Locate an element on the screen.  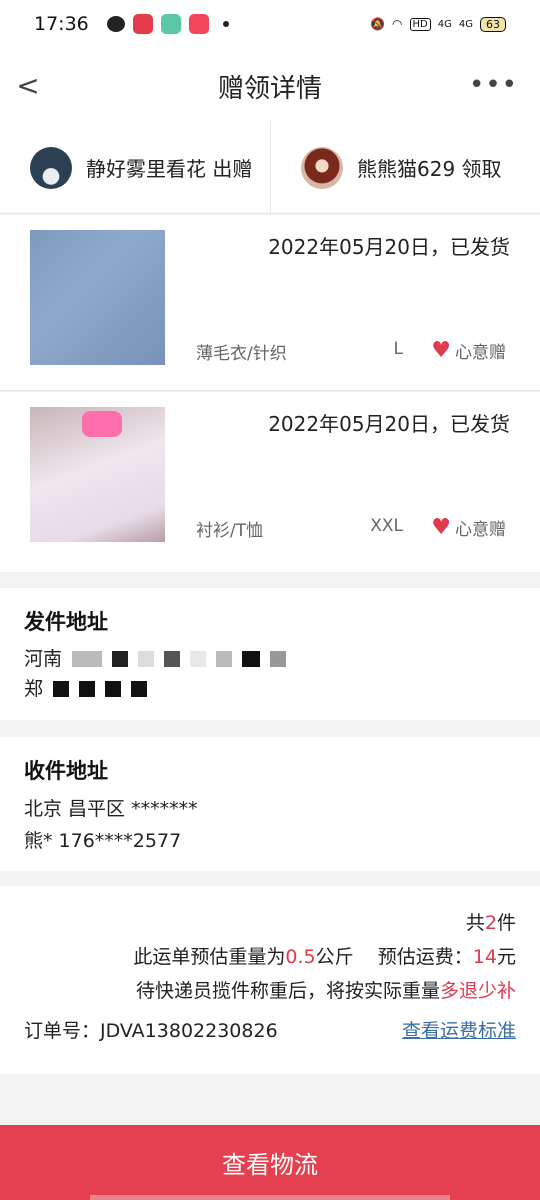
status-bar: 17:36 🔕 ◠ HD 4G 4G 63 is located at coordinates (270, 24).